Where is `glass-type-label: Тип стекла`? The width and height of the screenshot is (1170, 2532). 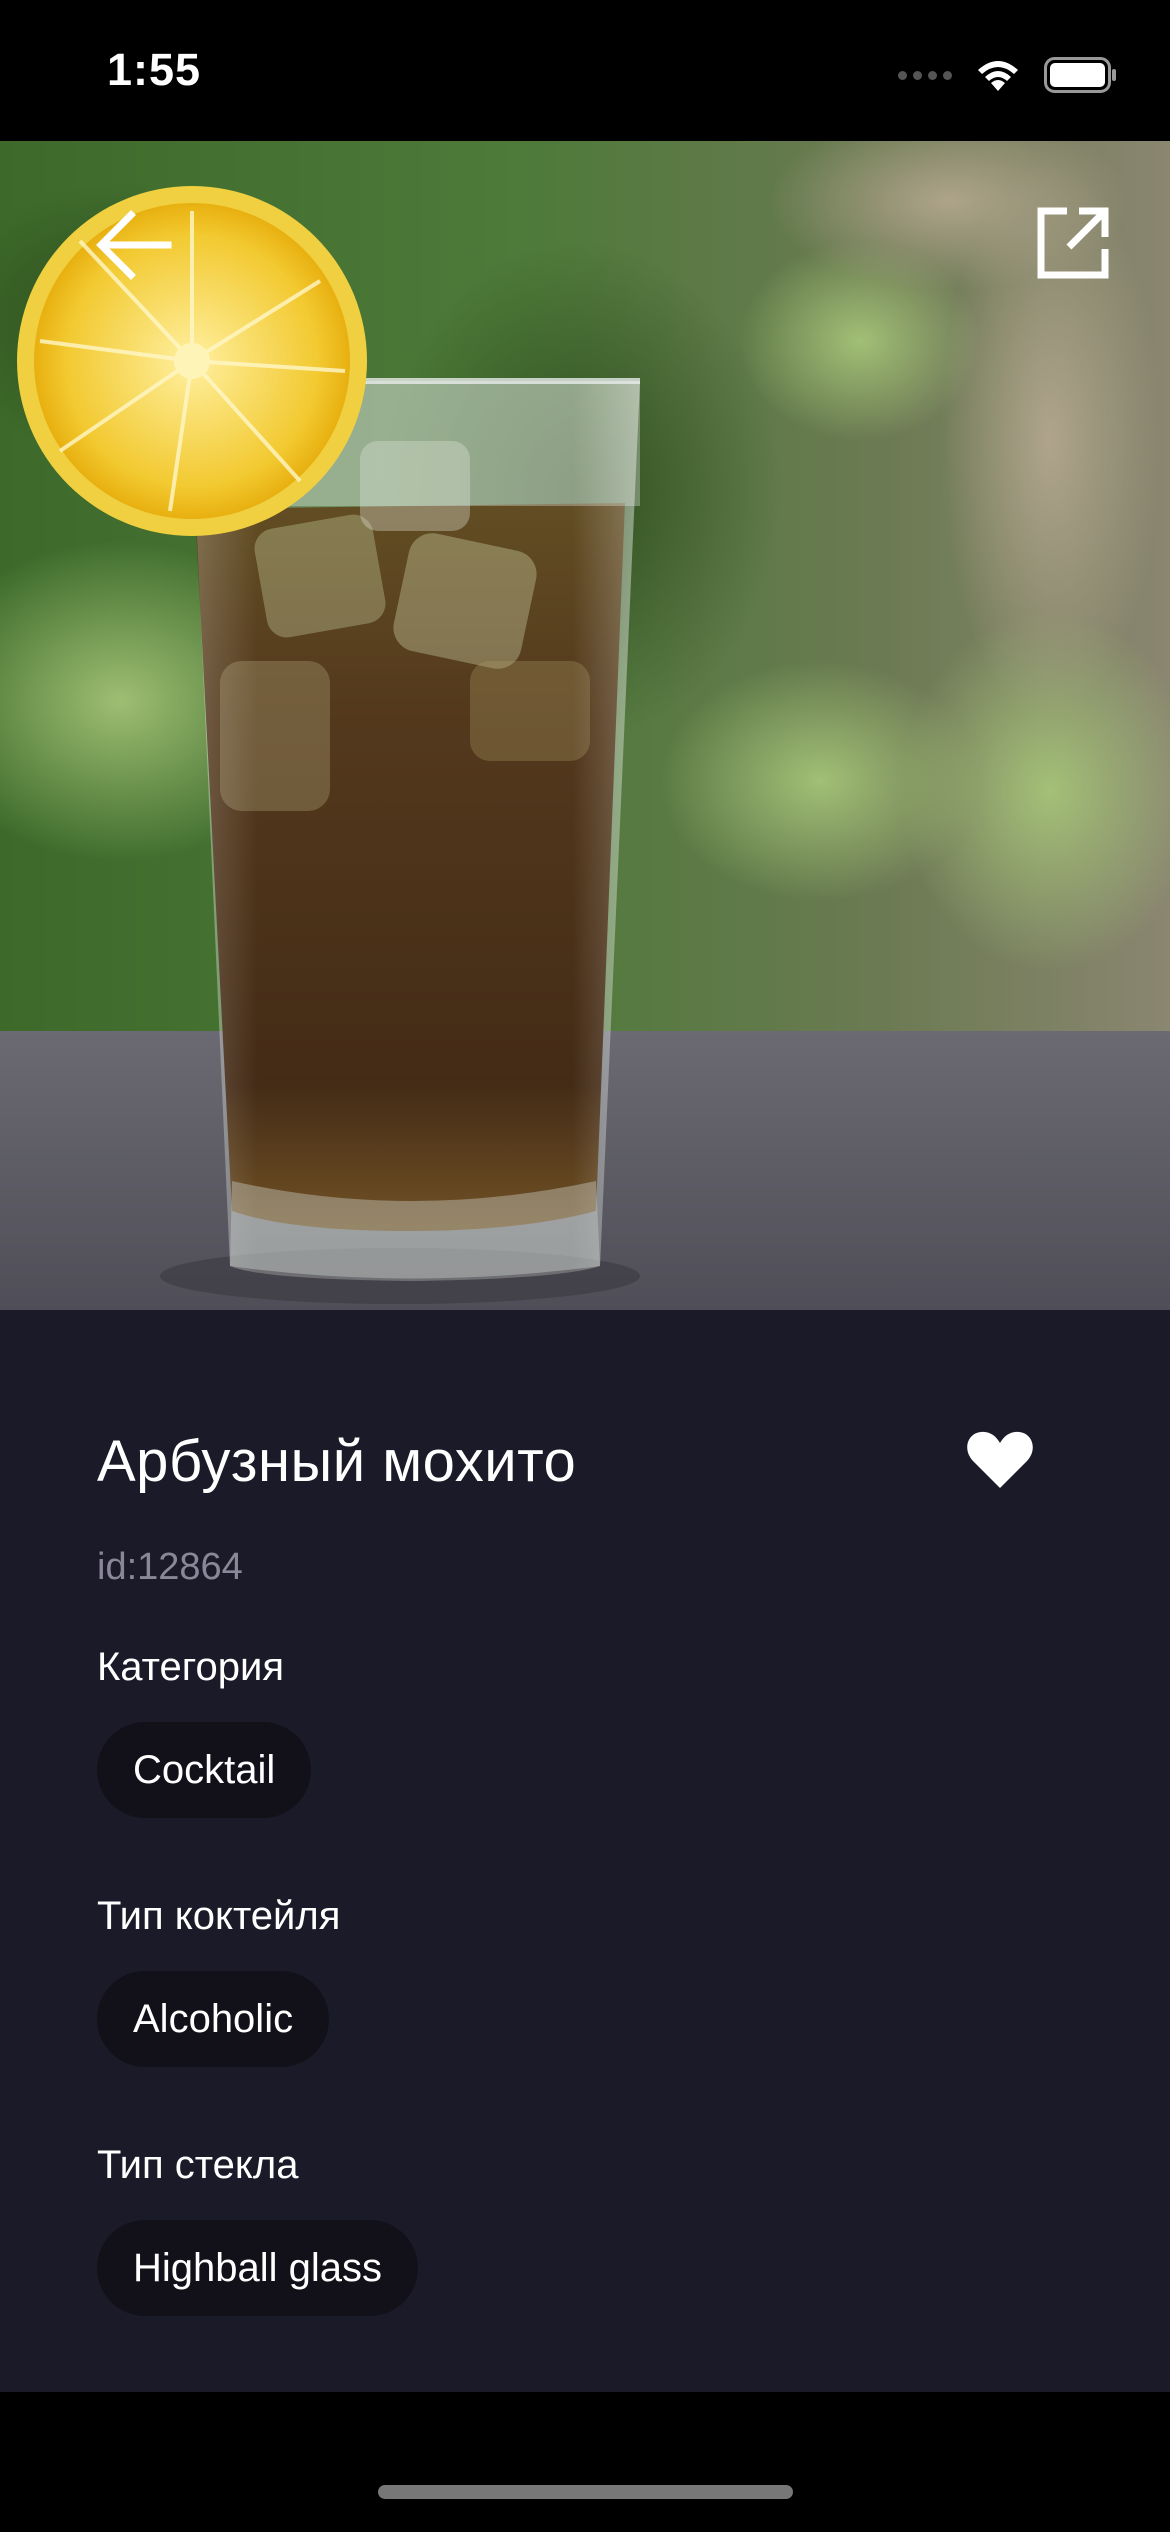
glass-type-label: Тип стекла is located at coordinates (198, 2165).